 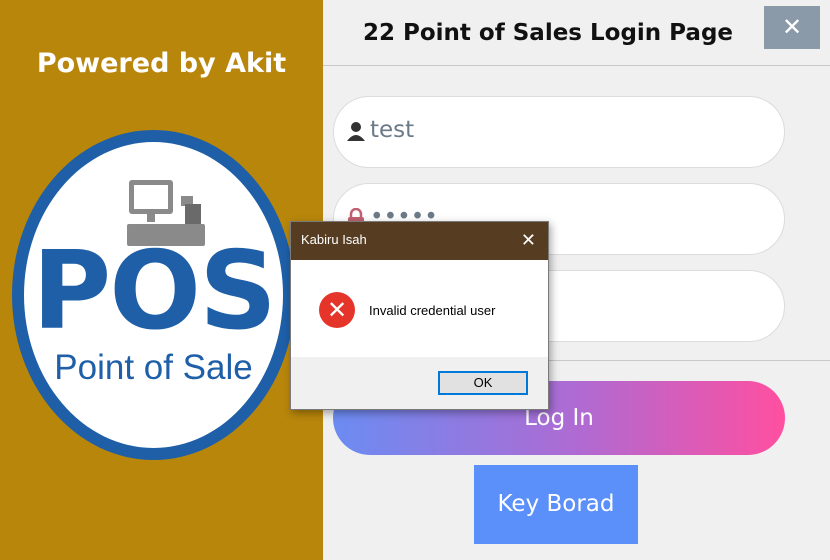 What do you see at coordinates (483, 383) in the screenshot?
I see `ok-button: OK` at bounding box center [483, 383].